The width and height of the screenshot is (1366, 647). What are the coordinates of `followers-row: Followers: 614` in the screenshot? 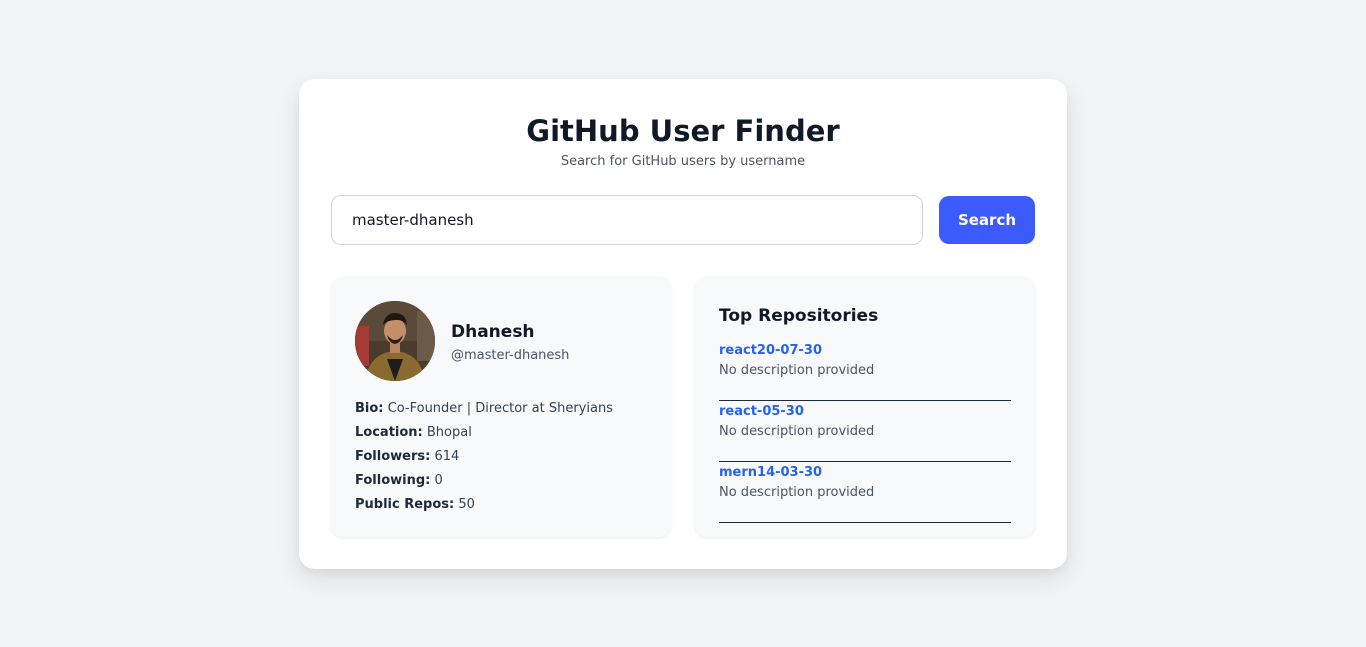 It's located at (484, 457).